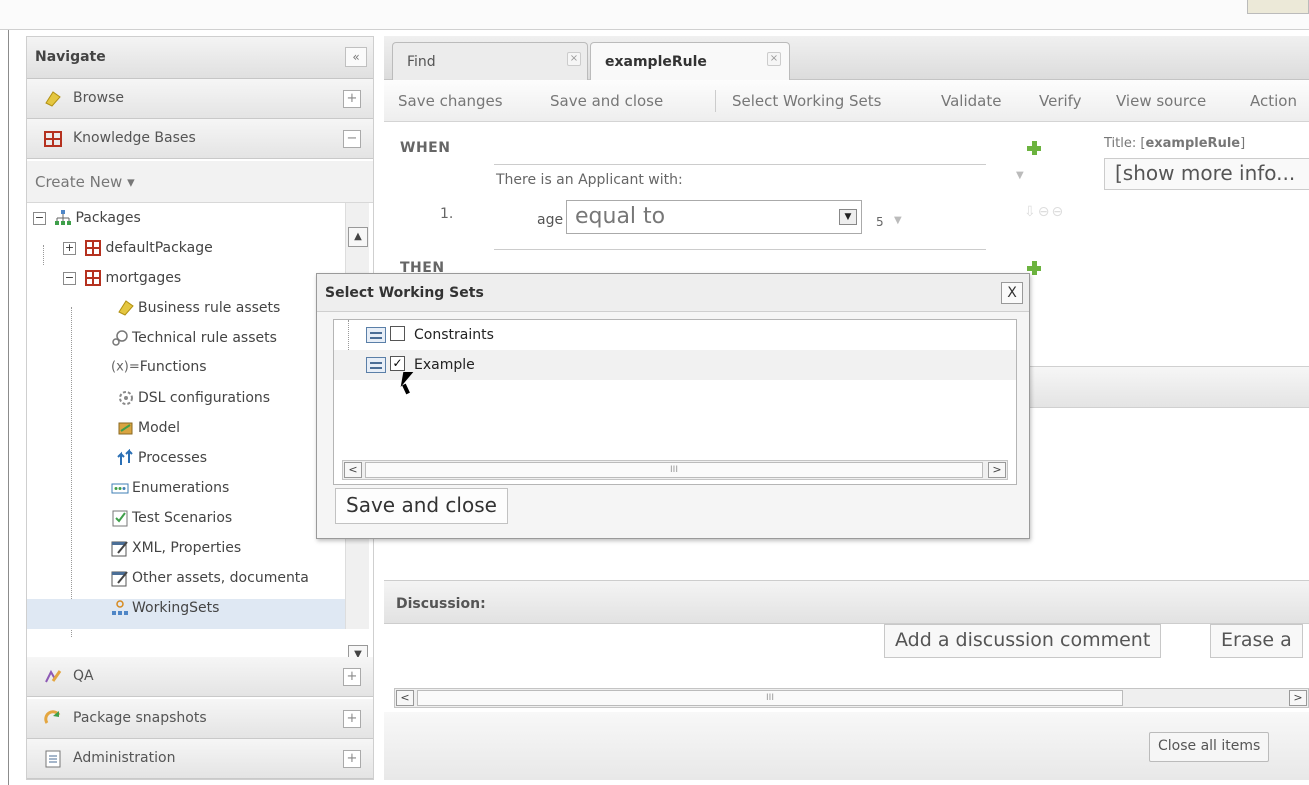 The height and width of the screenshot is (785, 1309). What do you see at coordinates (358, 237) in the screenshot?
I see `scroll-up-button: ▲` at bounding box center [358, 237].